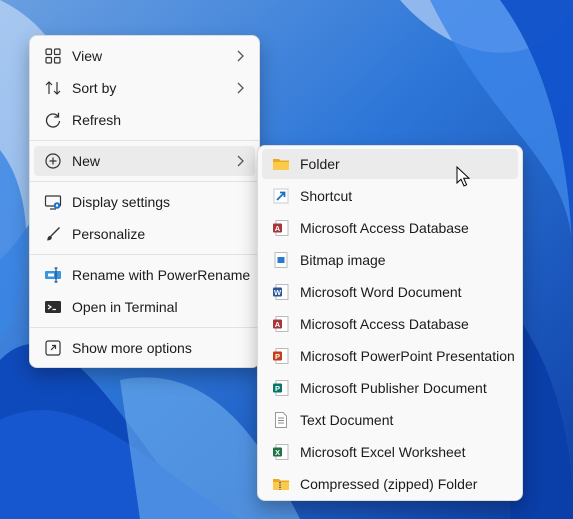  Describe the element at coordinates (53, 234) in the screenshot. I see `personalize-brush-icon` at that location.